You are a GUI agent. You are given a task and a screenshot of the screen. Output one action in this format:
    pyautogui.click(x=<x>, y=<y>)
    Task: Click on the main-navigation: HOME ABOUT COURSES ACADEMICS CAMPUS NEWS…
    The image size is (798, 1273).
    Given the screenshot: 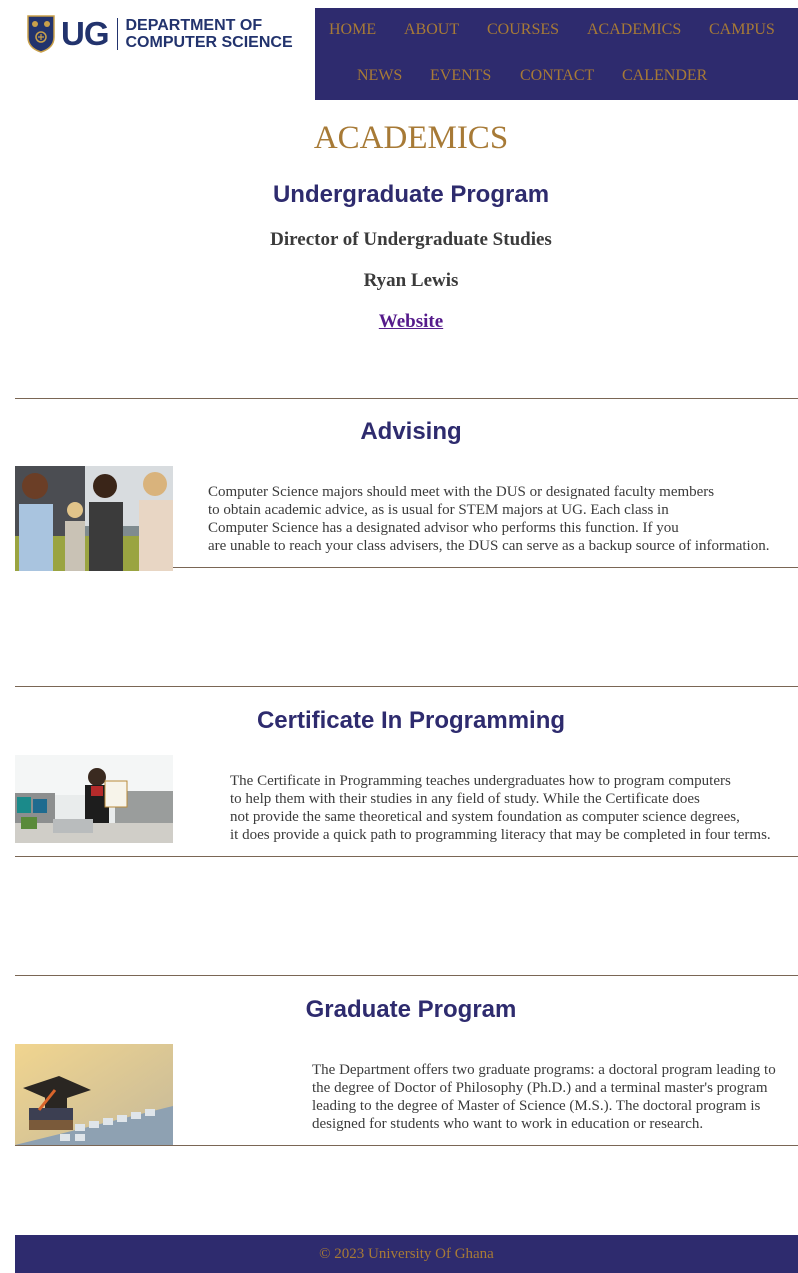 What is the action you would take?
    pyautogui.click(x=556, y=54)
    